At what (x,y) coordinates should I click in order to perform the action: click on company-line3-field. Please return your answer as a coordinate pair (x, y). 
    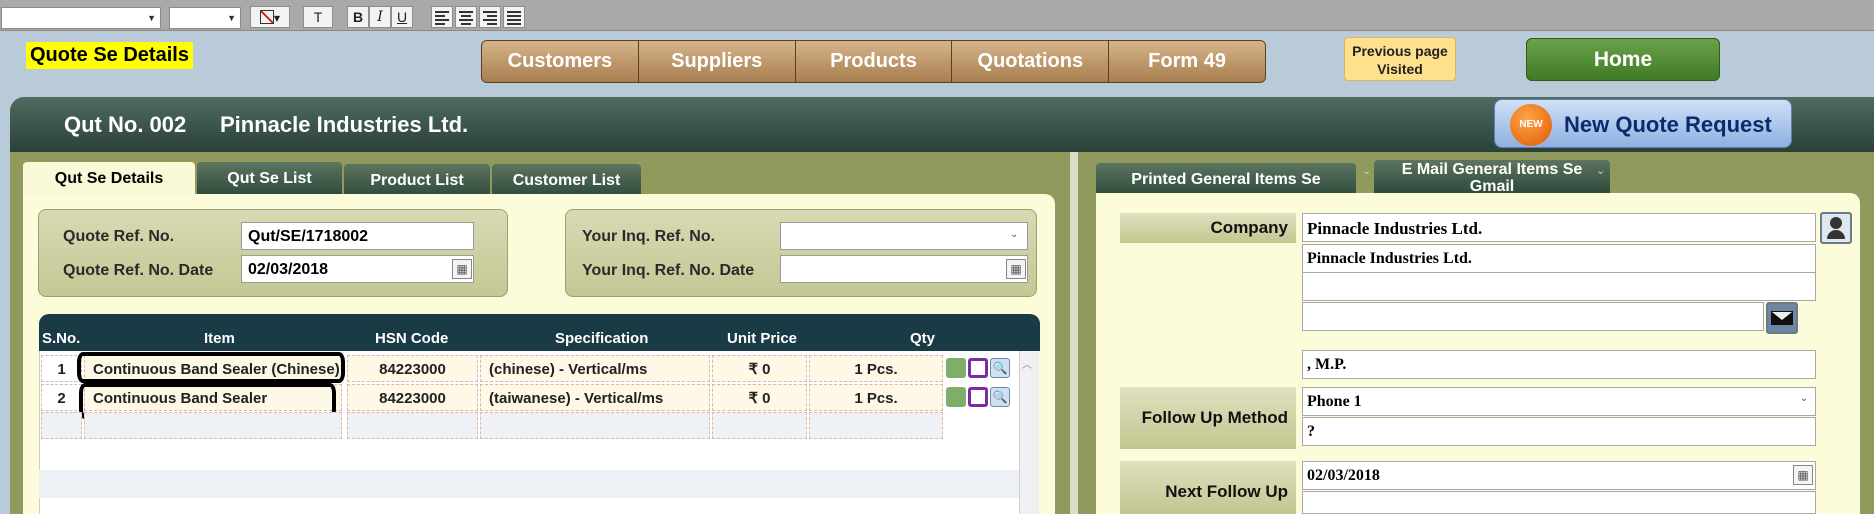
    Looking at the image, I should click on (1559, 286).